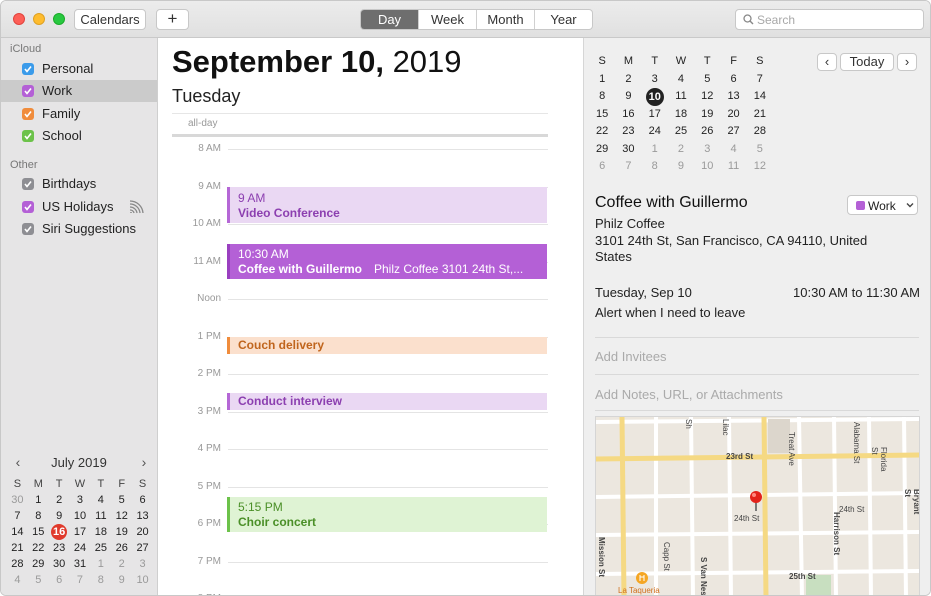 The width and height of the screenshot is (931, 596). Describe the element at coordinates (38, 548) in the screenshot. I see `mini-month-day: 22` at that location.